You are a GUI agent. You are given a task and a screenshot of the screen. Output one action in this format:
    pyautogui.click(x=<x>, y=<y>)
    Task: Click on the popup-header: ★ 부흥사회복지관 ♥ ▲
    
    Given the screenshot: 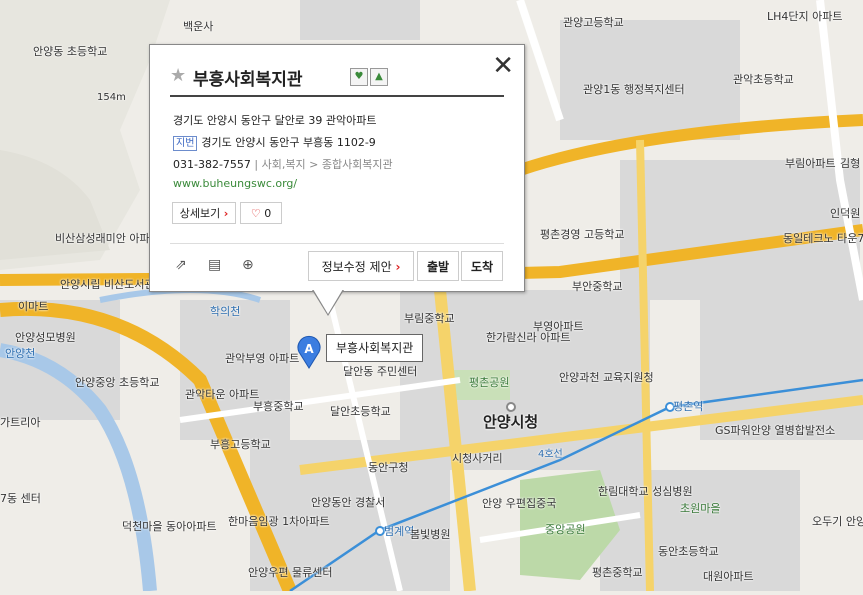 What is the action you would take?
    pyautogui.click(x=337, y=80)
    